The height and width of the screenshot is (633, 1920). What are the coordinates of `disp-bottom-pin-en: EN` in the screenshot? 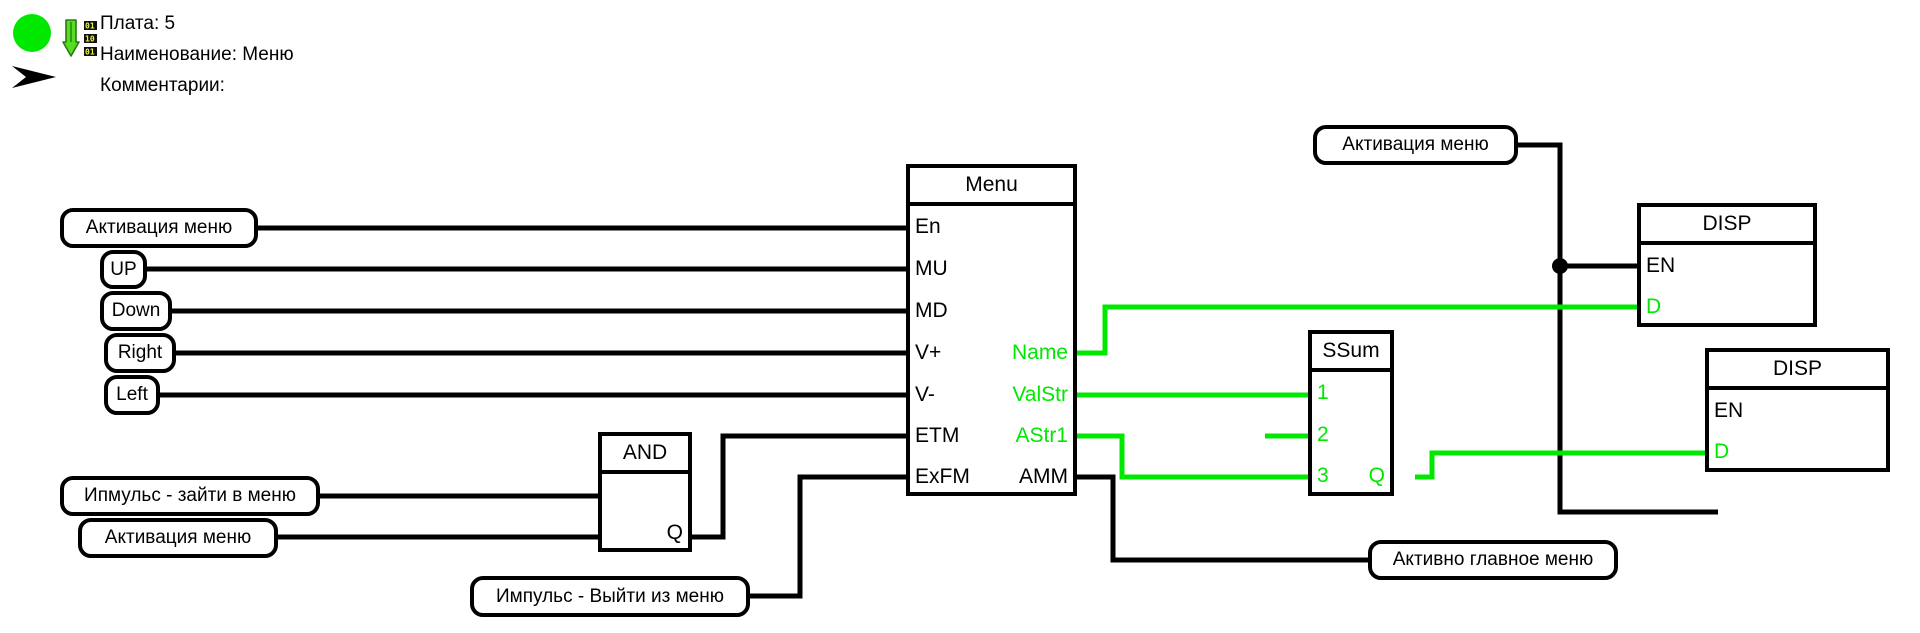 It's located at (1728, 410).